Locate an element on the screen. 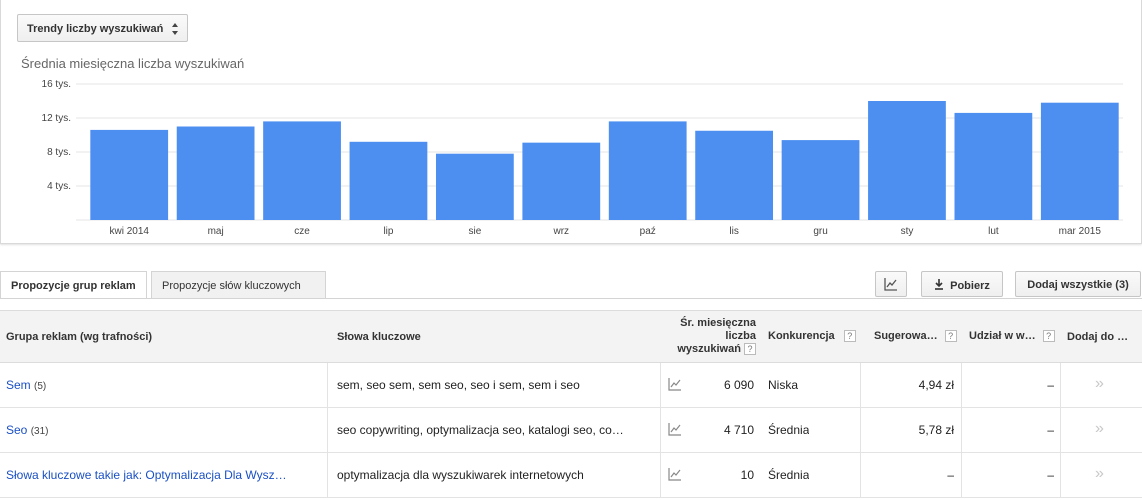 This screenshot has width=1142, height=500. suggested-bid-cell: 4,94 zł is located at coordinates (936, 385).